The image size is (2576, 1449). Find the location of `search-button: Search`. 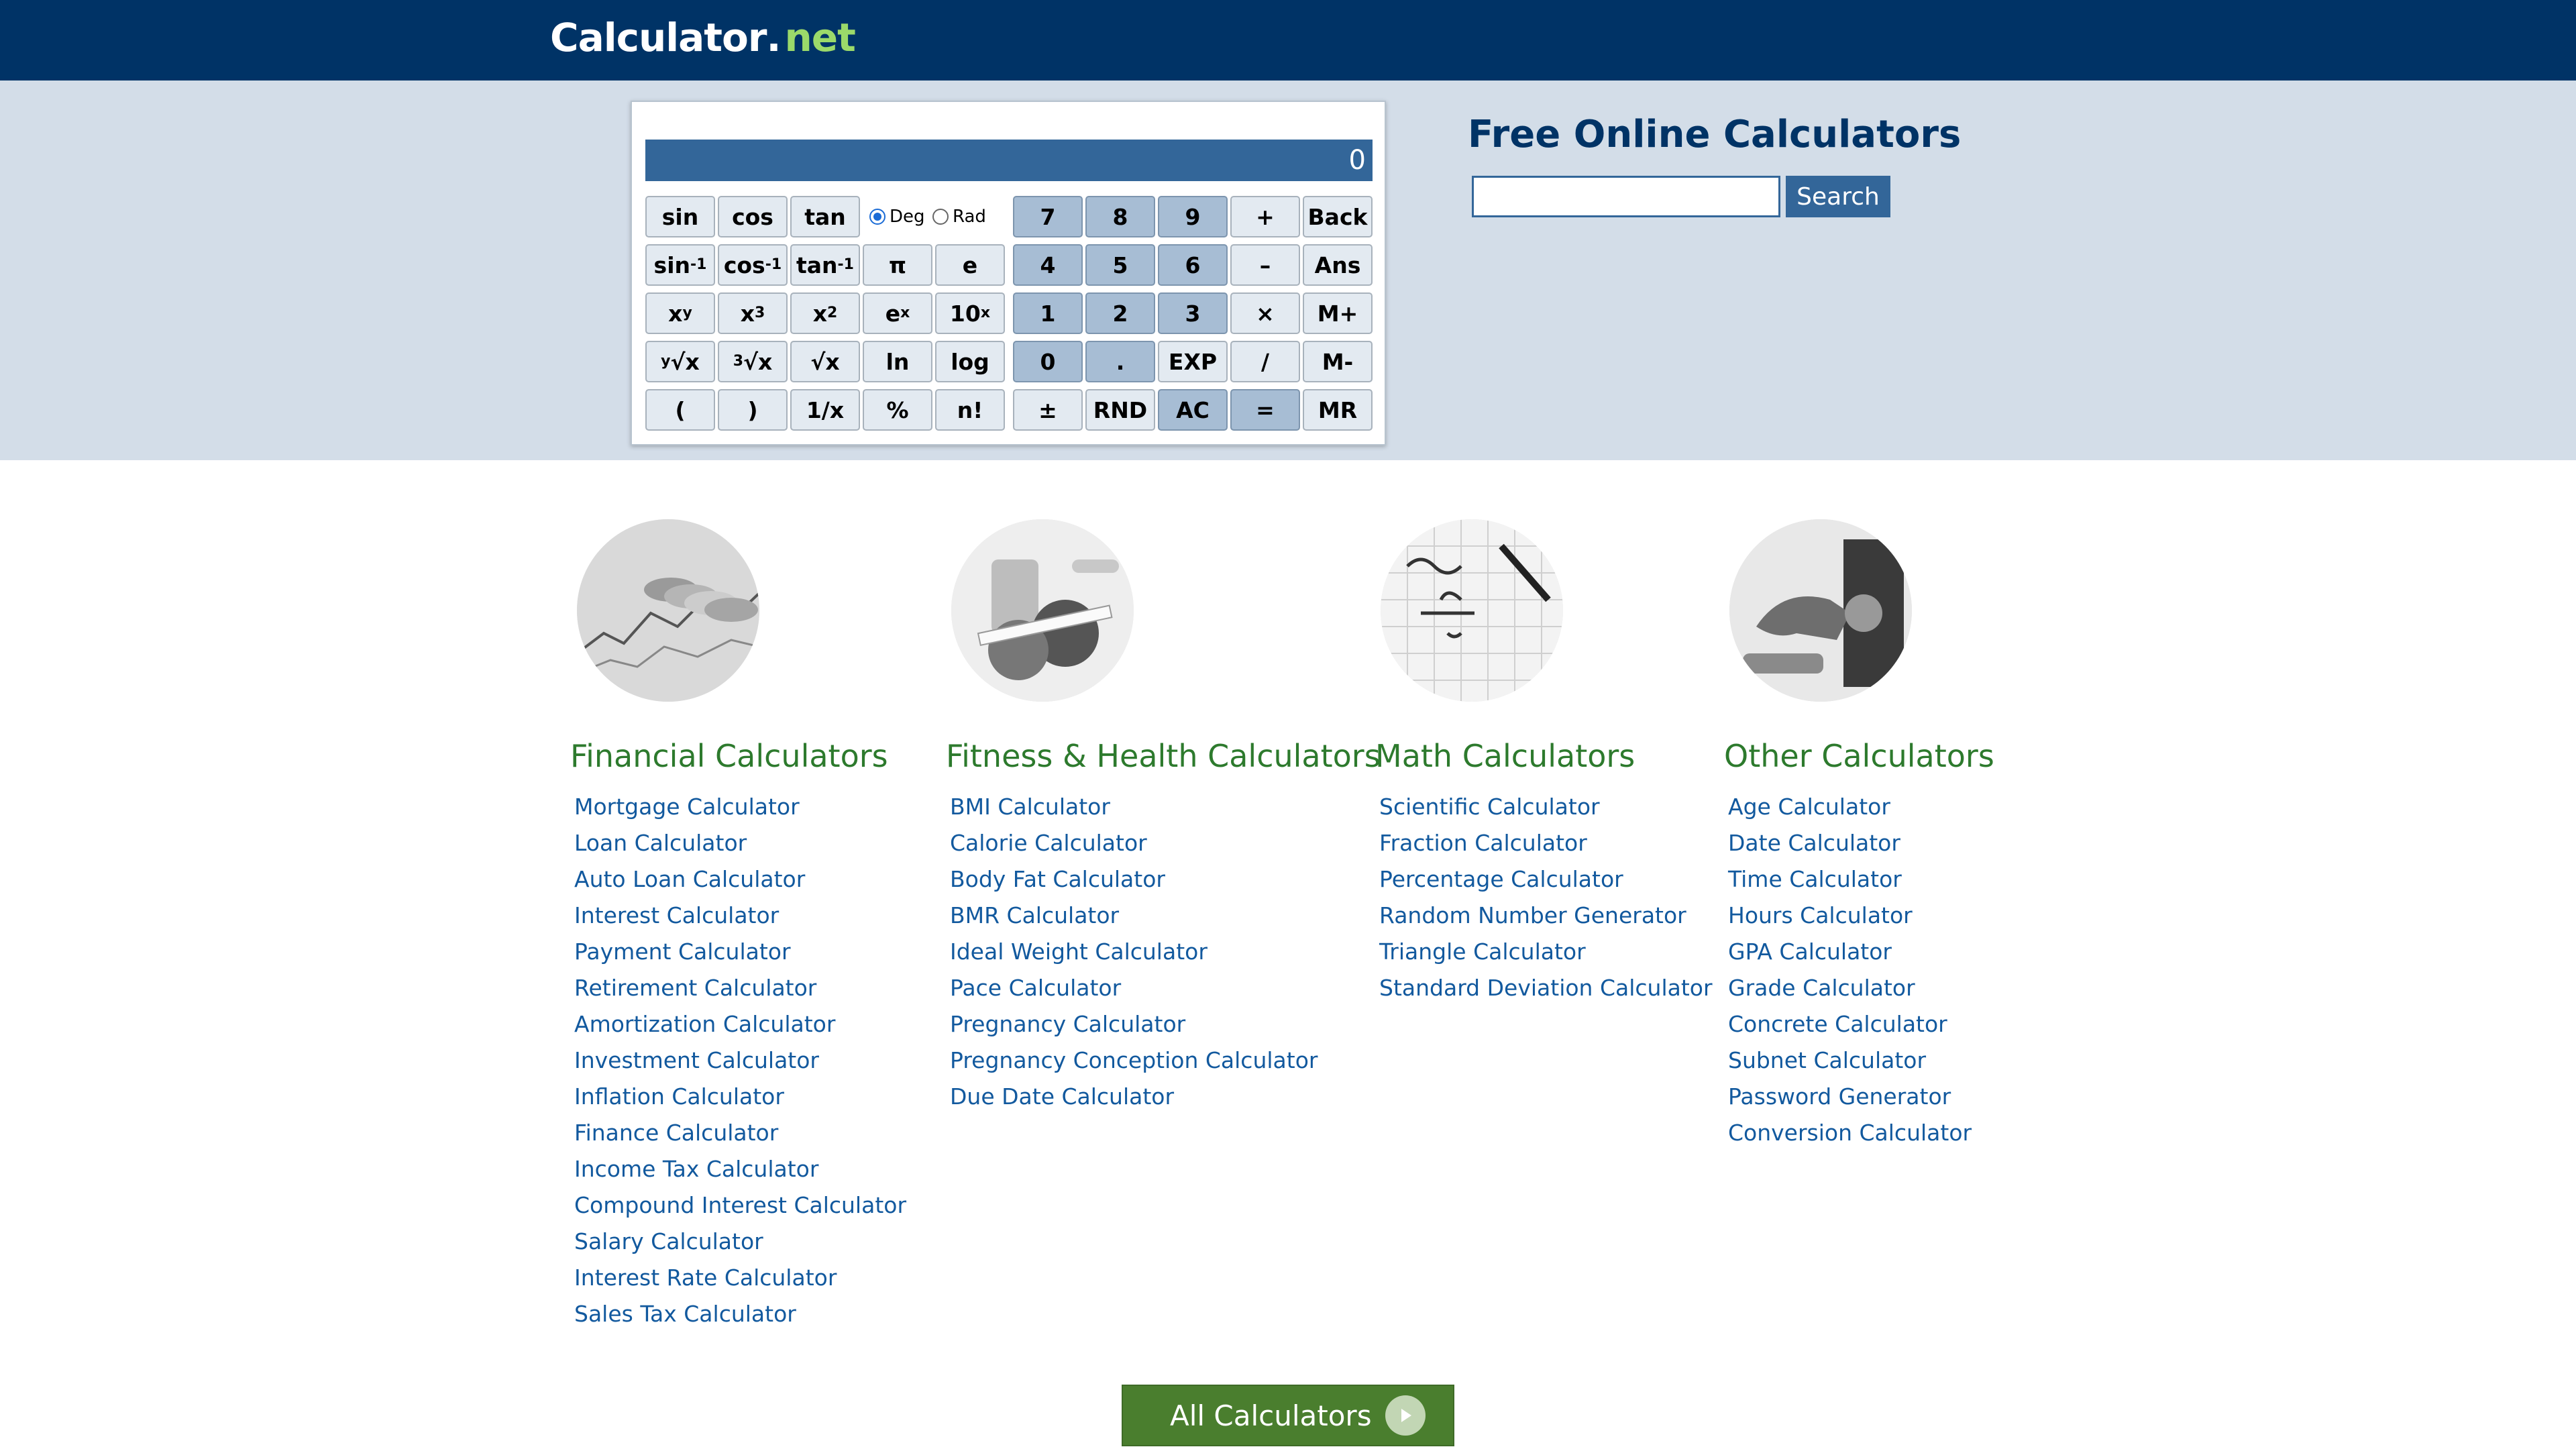

search-button: Search is located at coordinates (1838, 196).